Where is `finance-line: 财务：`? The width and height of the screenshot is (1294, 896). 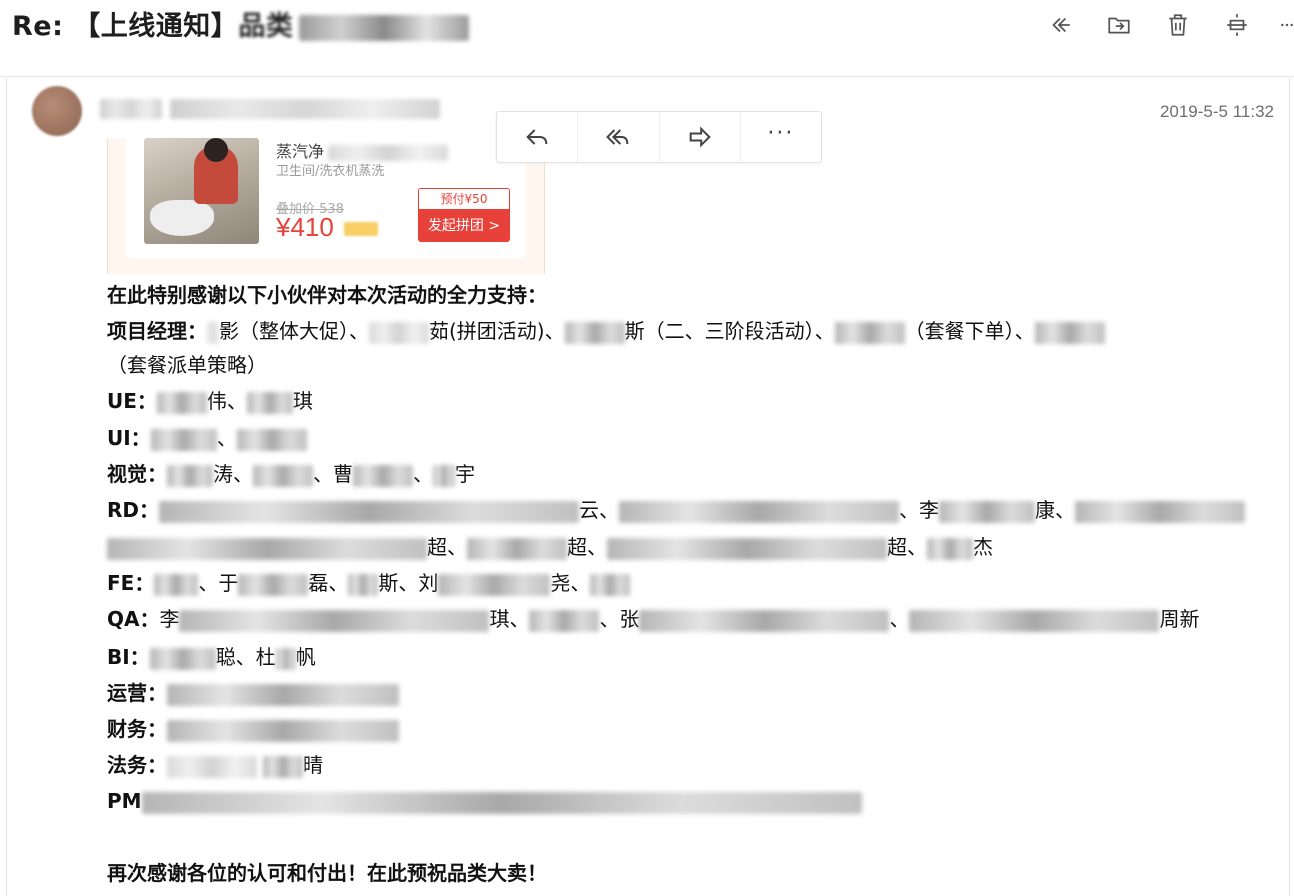 finance-line: 财务： is located at coordinates (253, 729).